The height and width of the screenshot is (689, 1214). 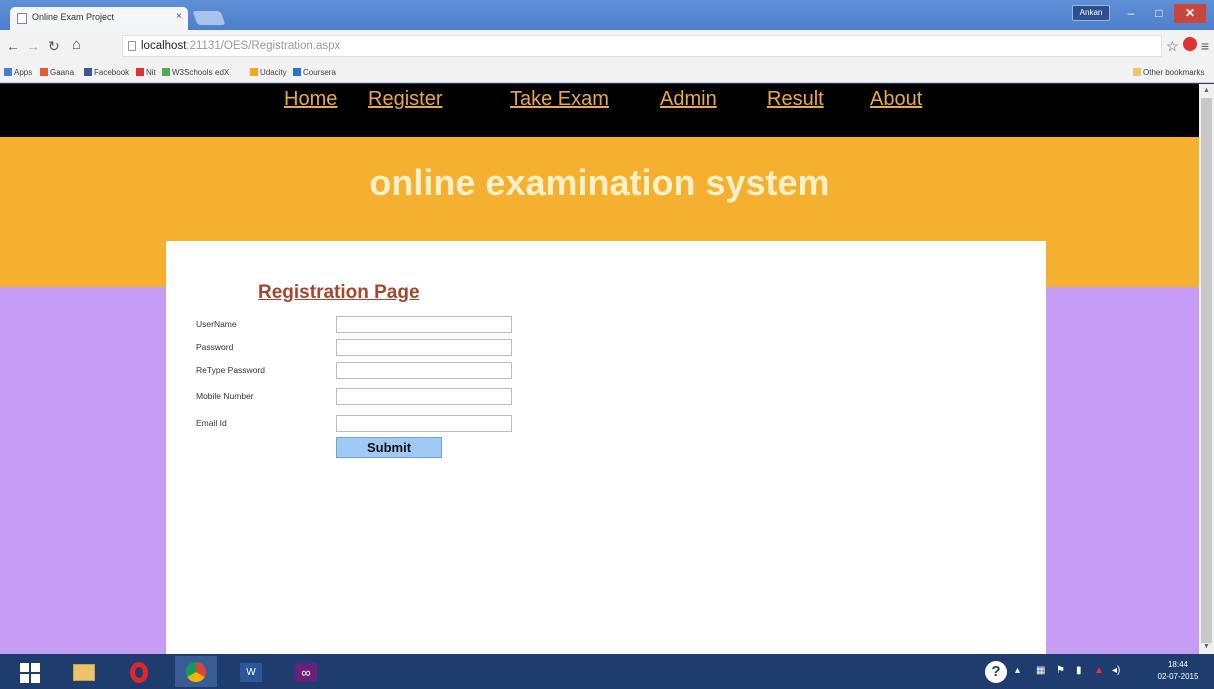 I want to click on url-host: localhost, so click(x=164, y=46).